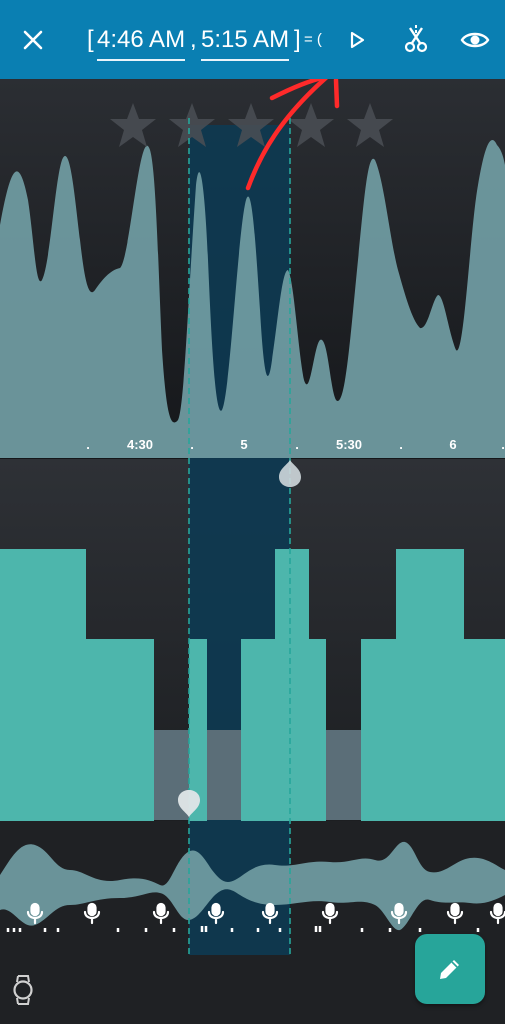 This screenshot has width=505, height=1024. I want to click on play-button, so click(357, 40).